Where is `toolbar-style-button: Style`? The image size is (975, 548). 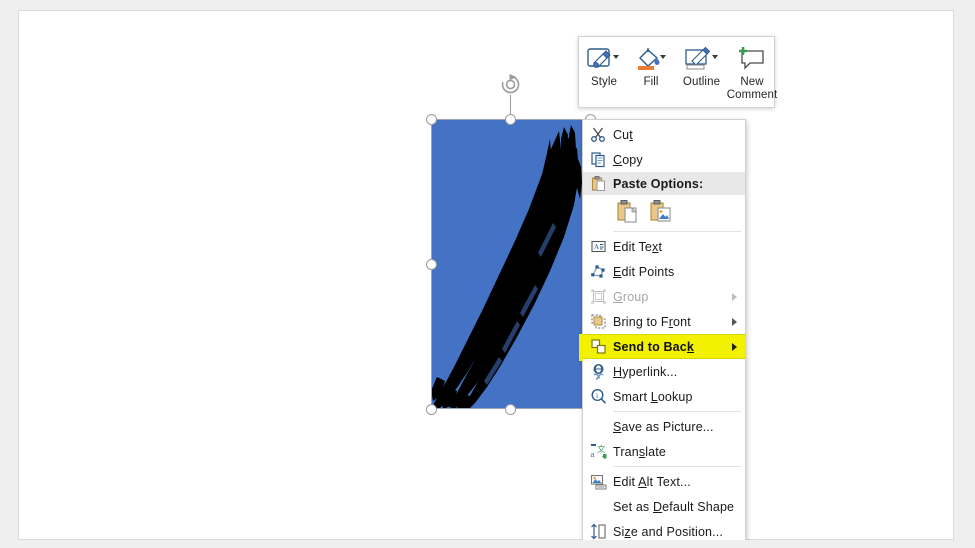
toolbar-style-button: Style is located at coordinates (604, 72).